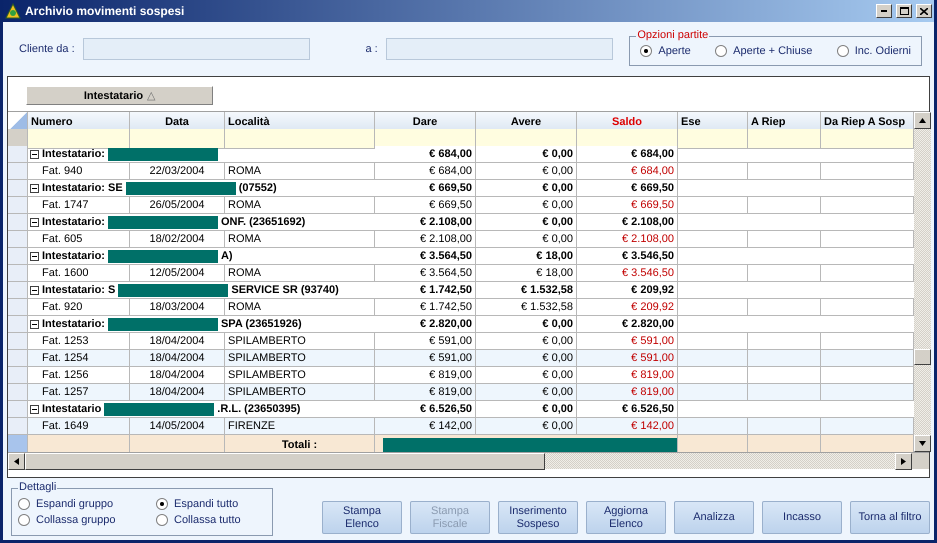 The width and height of the screenshot is (937, 543). What do you see at coordinates (763, 51) in the screenshot?
I see `radio-option: Aperte + Chiuse` at bounding box center [763, 51].